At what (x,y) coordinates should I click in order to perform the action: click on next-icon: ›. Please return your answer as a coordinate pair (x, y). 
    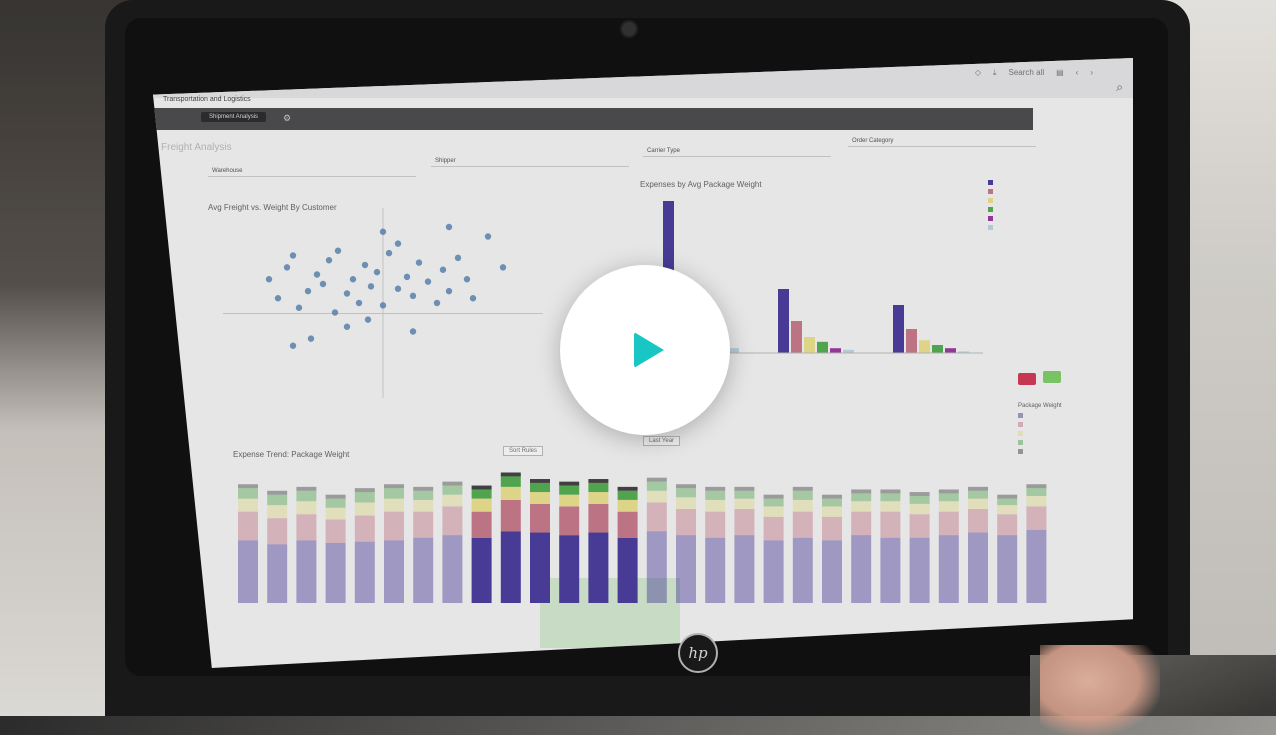
    Looking at the image, I should click on (1091, 73).